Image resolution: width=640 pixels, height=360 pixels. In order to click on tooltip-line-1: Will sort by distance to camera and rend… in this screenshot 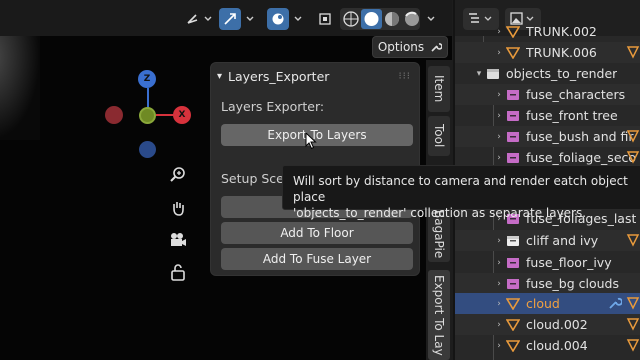, I will do `click(460, 189)`.